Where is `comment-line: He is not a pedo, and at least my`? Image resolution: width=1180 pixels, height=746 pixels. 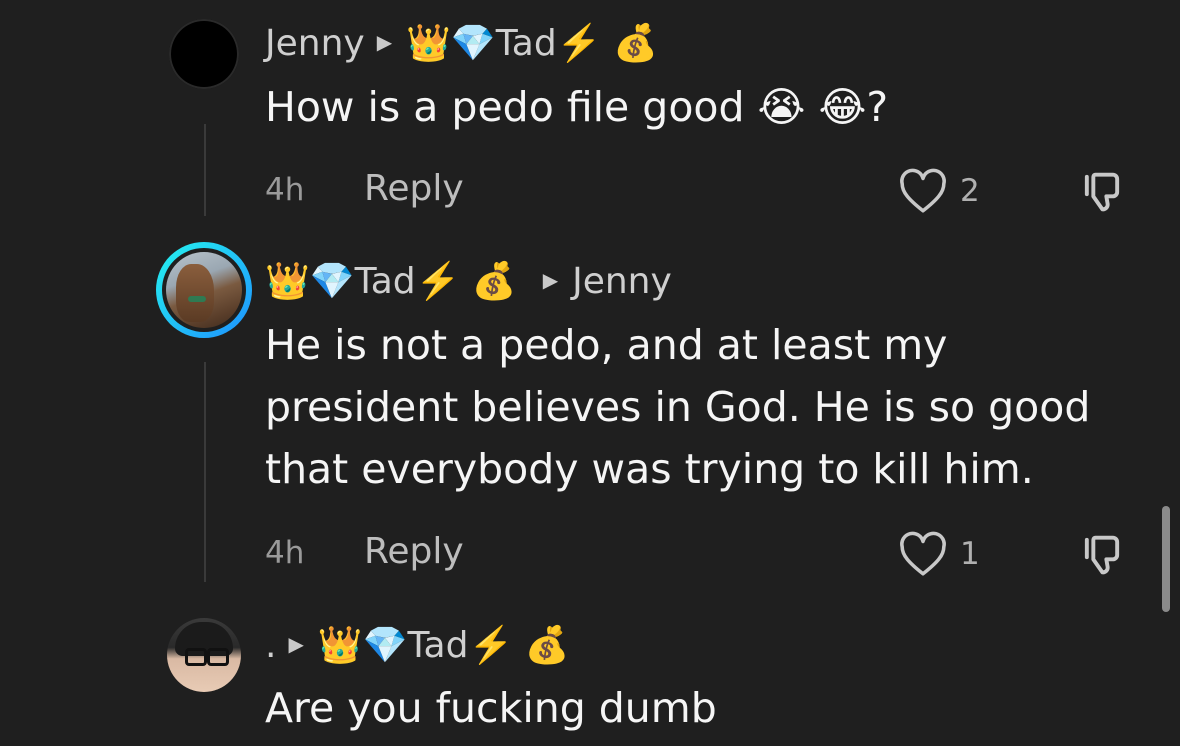 comment-line: He is not a pedo, and at least my is located at coordinates (606, 345).